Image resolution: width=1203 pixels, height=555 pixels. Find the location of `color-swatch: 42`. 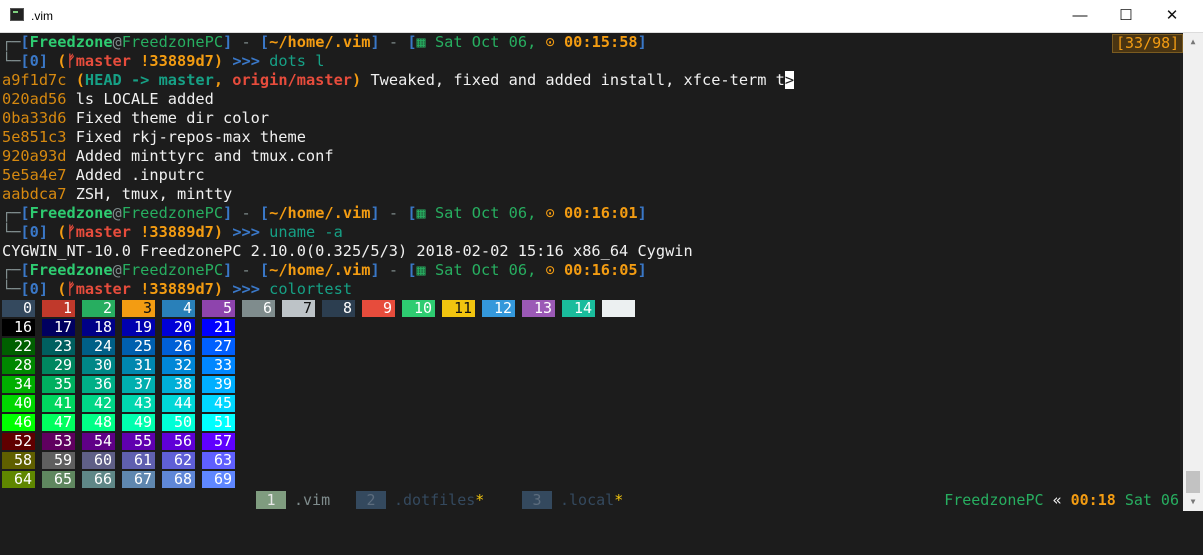

color-swatch: 42 is located at coordinates (98, 403).